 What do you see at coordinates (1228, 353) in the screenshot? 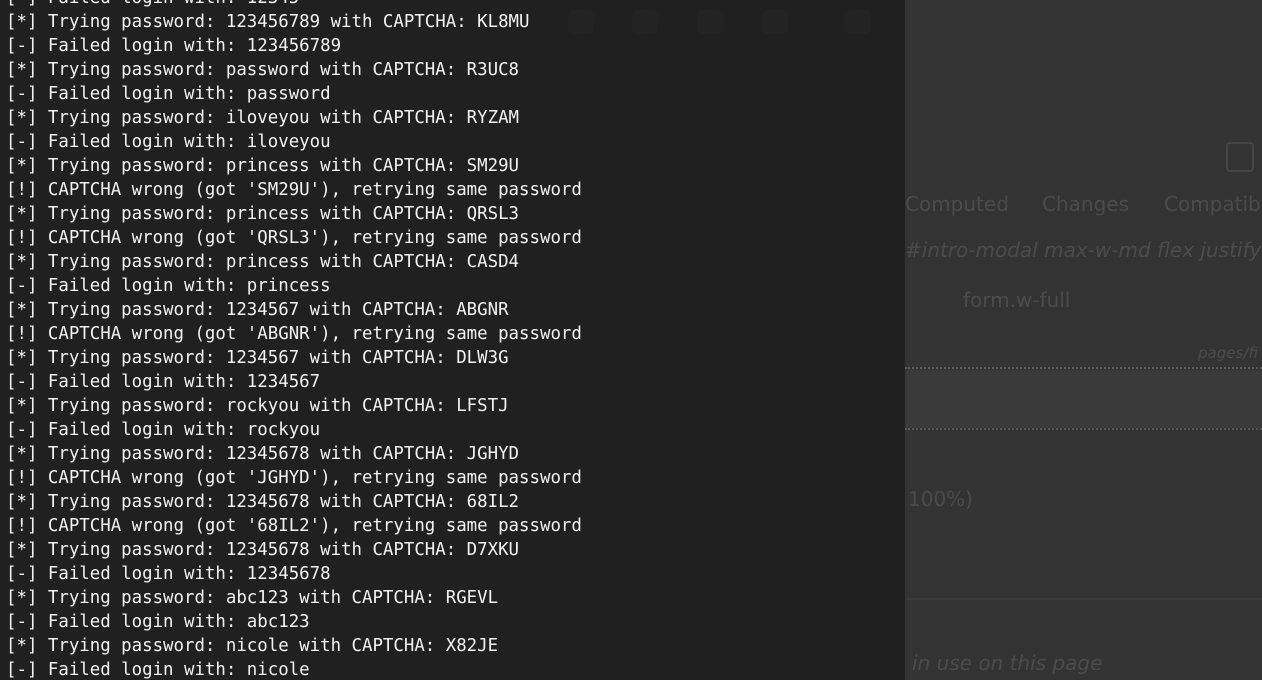
I see `source-path-text: pages/fi` at bounding box center [1228, 353].